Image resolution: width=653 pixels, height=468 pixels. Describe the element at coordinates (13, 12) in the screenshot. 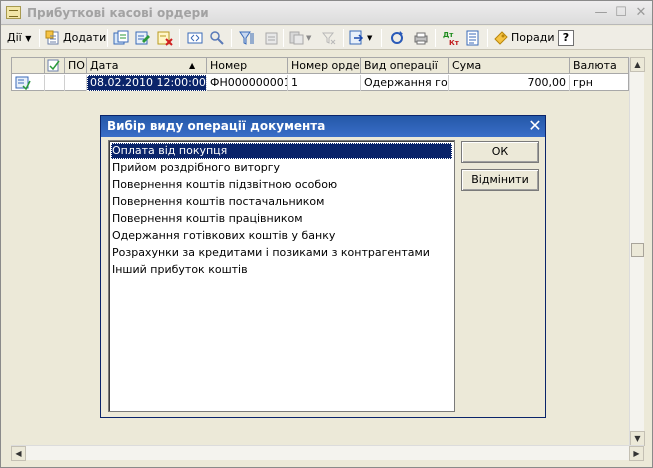

I see `document-icon` at that location.